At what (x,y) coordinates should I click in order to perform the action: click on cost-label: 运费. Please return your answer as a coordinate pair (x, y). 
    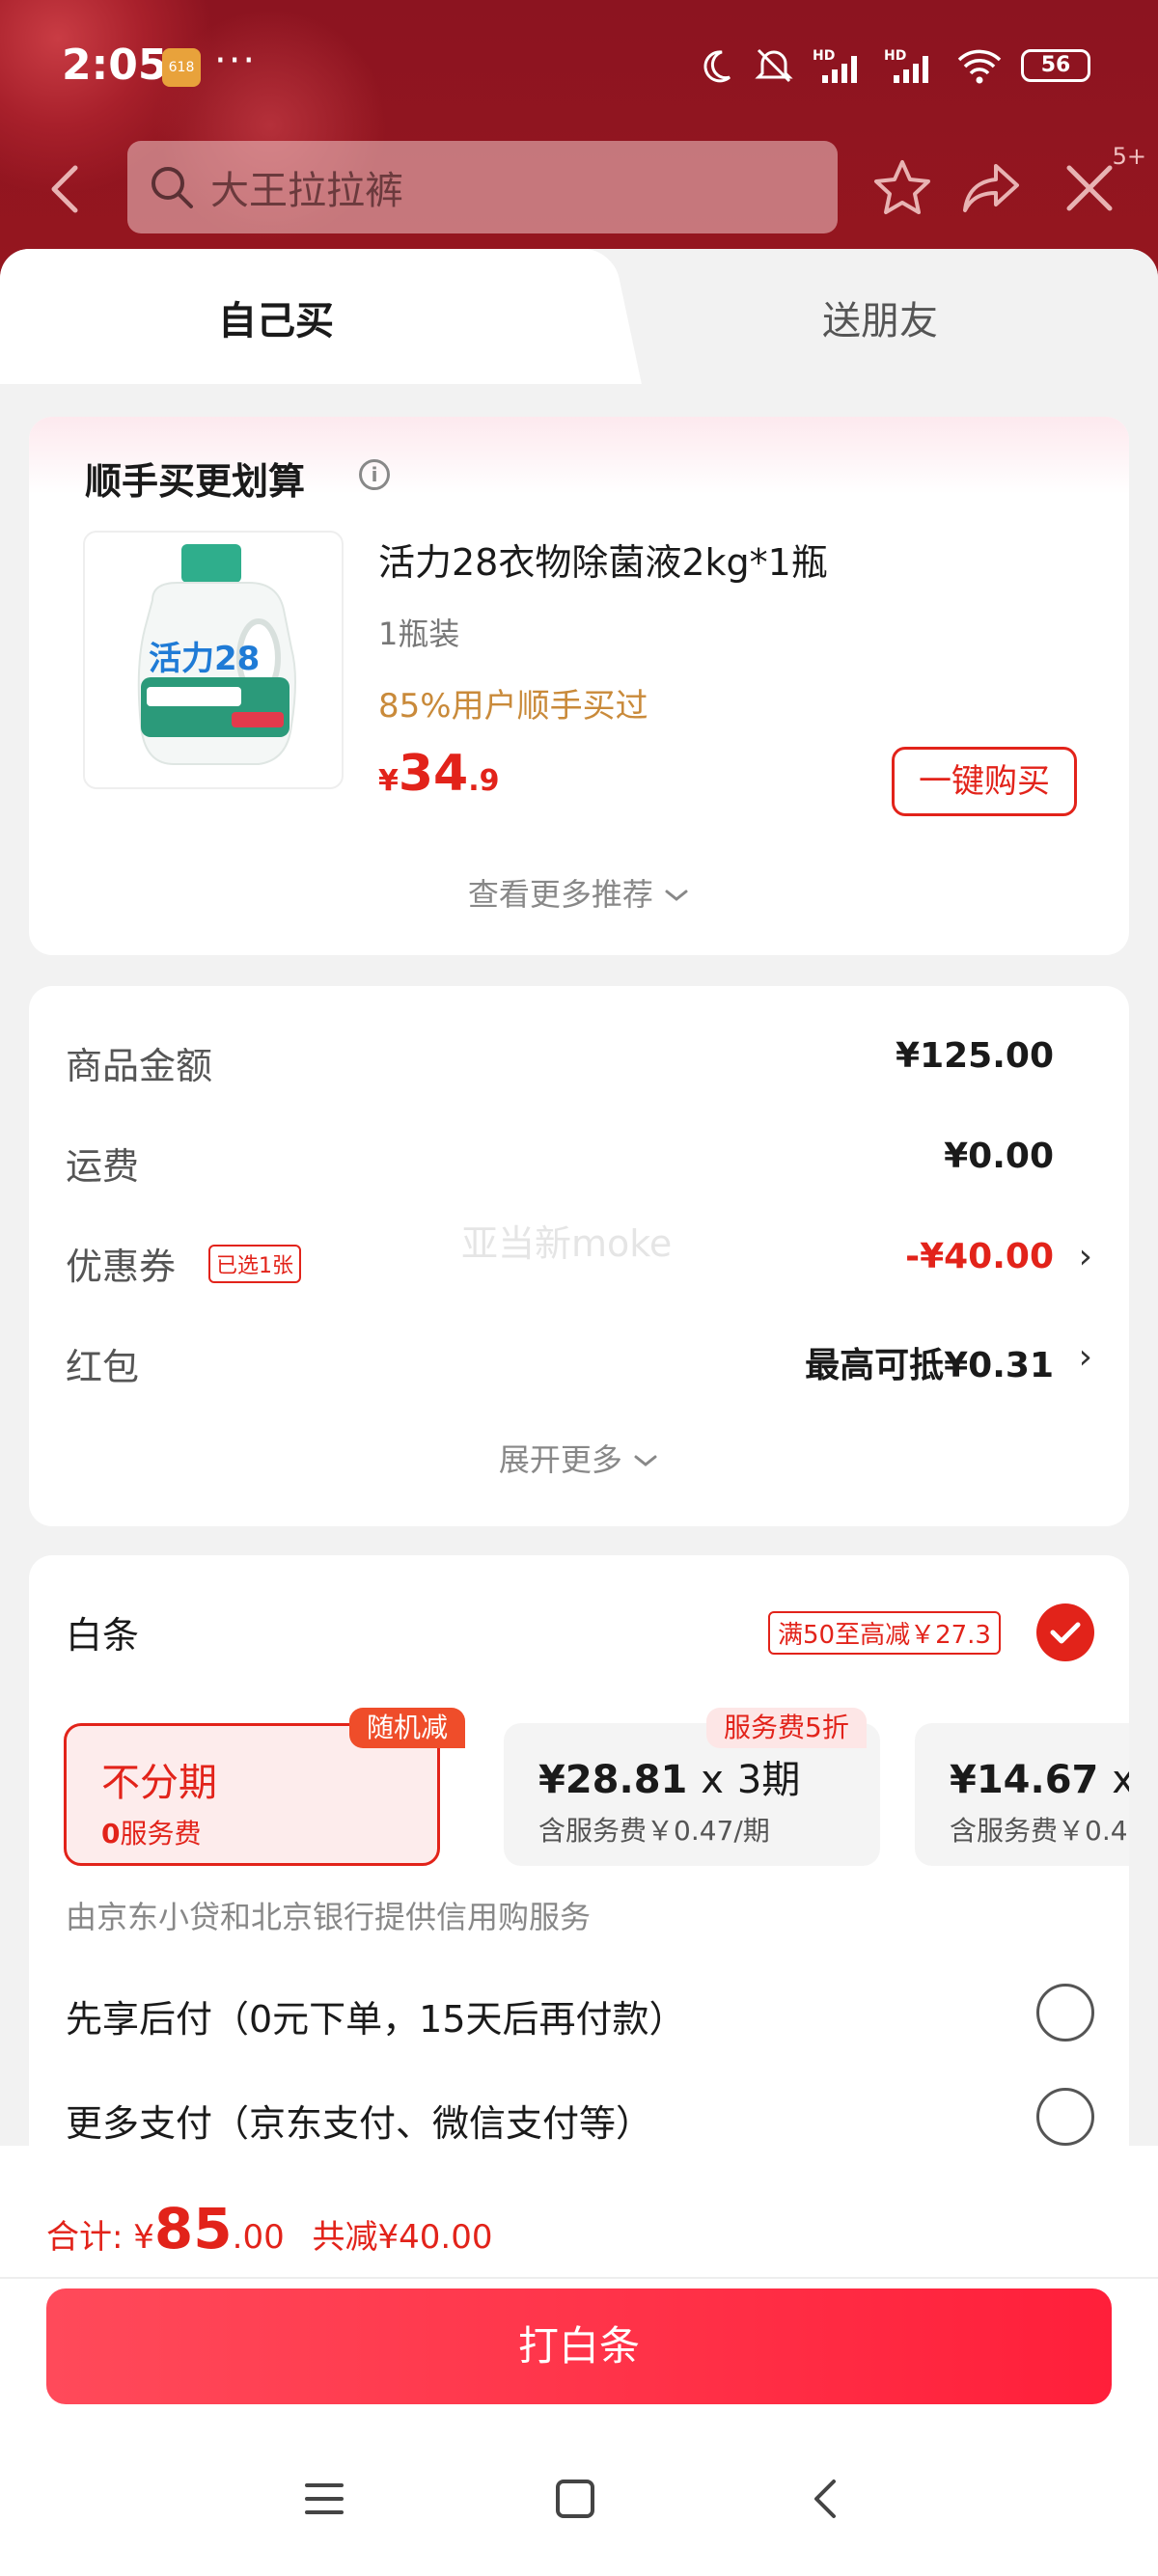
    Looking at the image, I should click on (103, 1166).